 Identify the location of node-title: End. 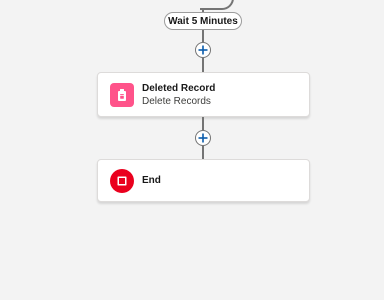
(151, 180).